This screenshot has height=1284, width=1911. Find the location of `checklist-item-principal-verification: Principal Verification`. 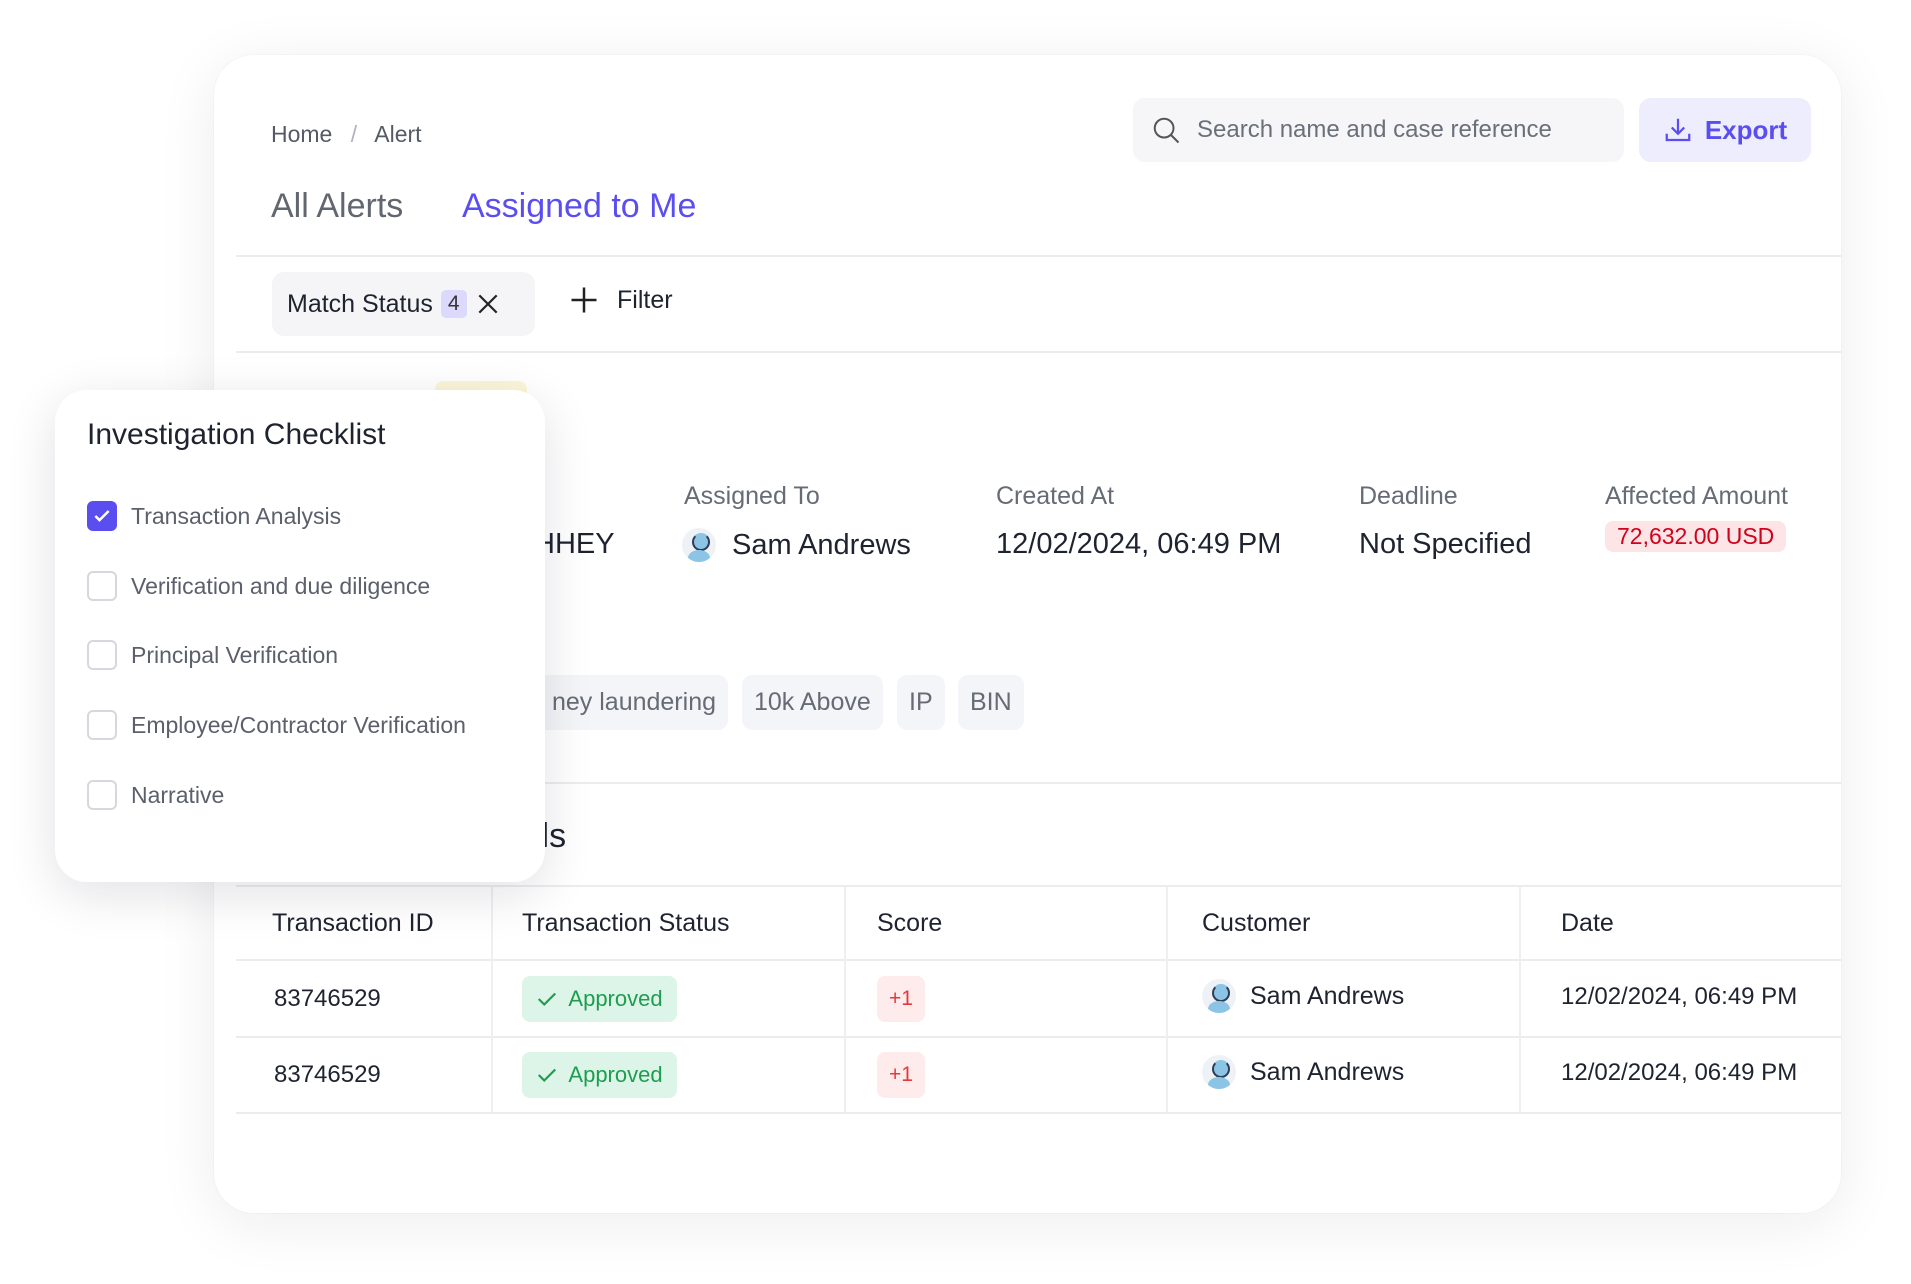

checklist-item-principal-verification: Principal Verification is located at coordinates (212, 655).